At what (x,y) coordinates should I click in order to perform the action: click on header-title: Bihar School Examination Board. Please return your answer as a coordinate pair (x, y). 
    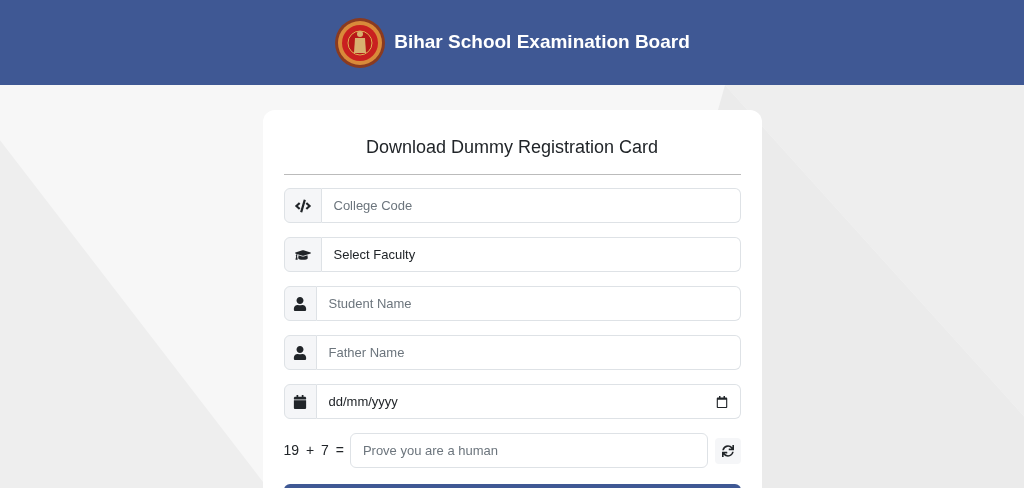
    Looking at the image, I should click on (542, 42).